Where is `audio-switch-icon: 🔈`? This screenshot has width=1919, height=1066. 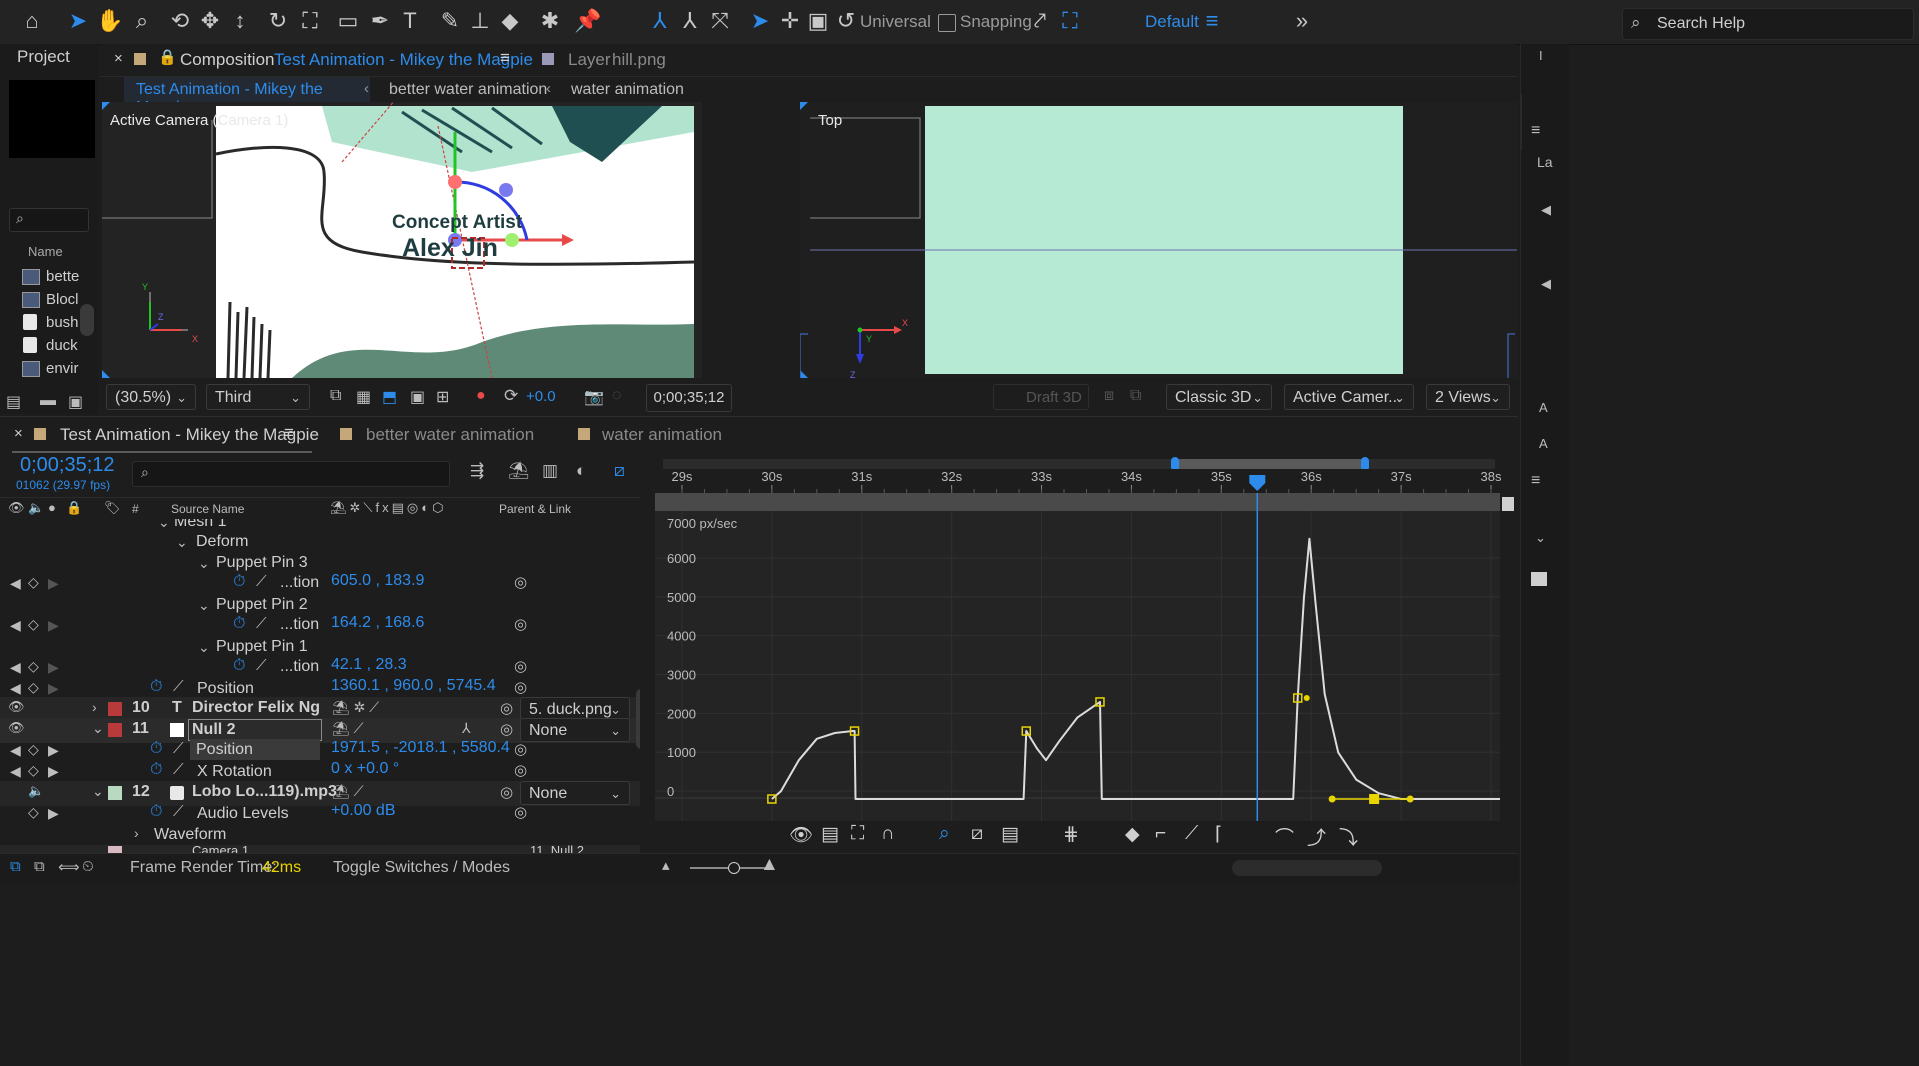 audio-switch-icon: 🔈 is located at coordinates (36, 508).